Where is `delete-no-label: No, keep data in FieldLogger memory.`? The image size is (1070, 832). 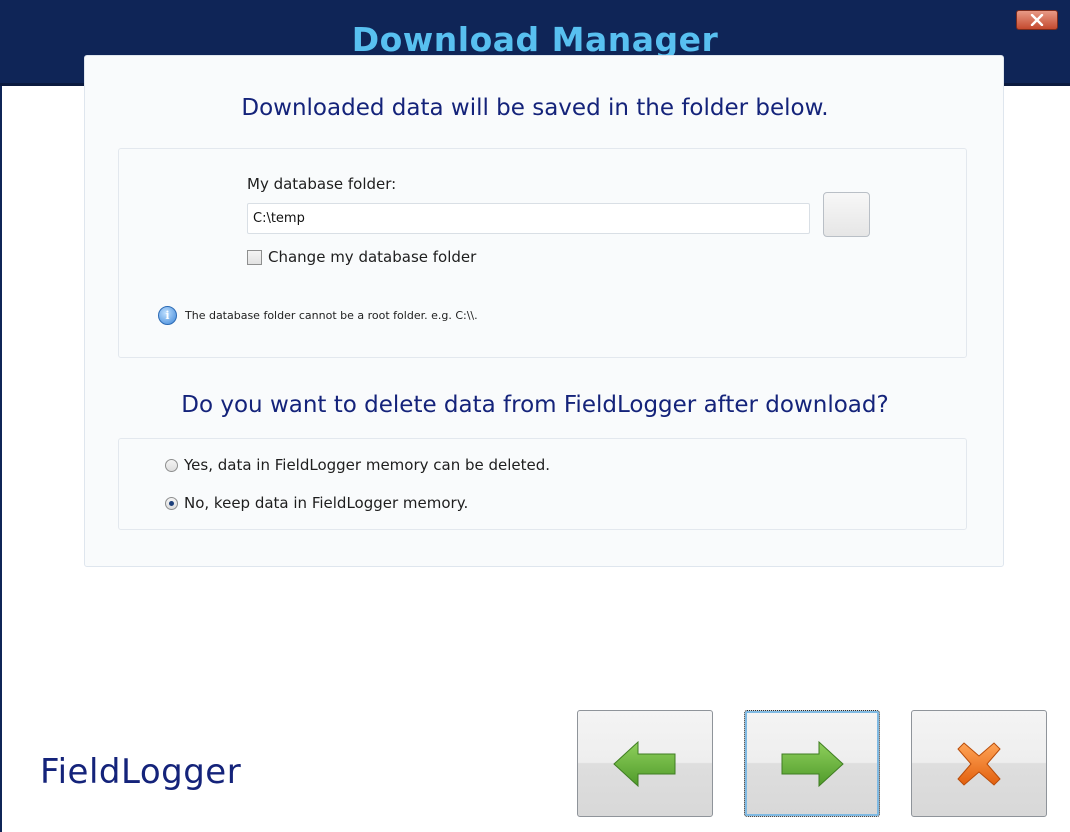
delete-no-label: No, keep data in FieldLogger memory. is located at coordinates (326, 503).